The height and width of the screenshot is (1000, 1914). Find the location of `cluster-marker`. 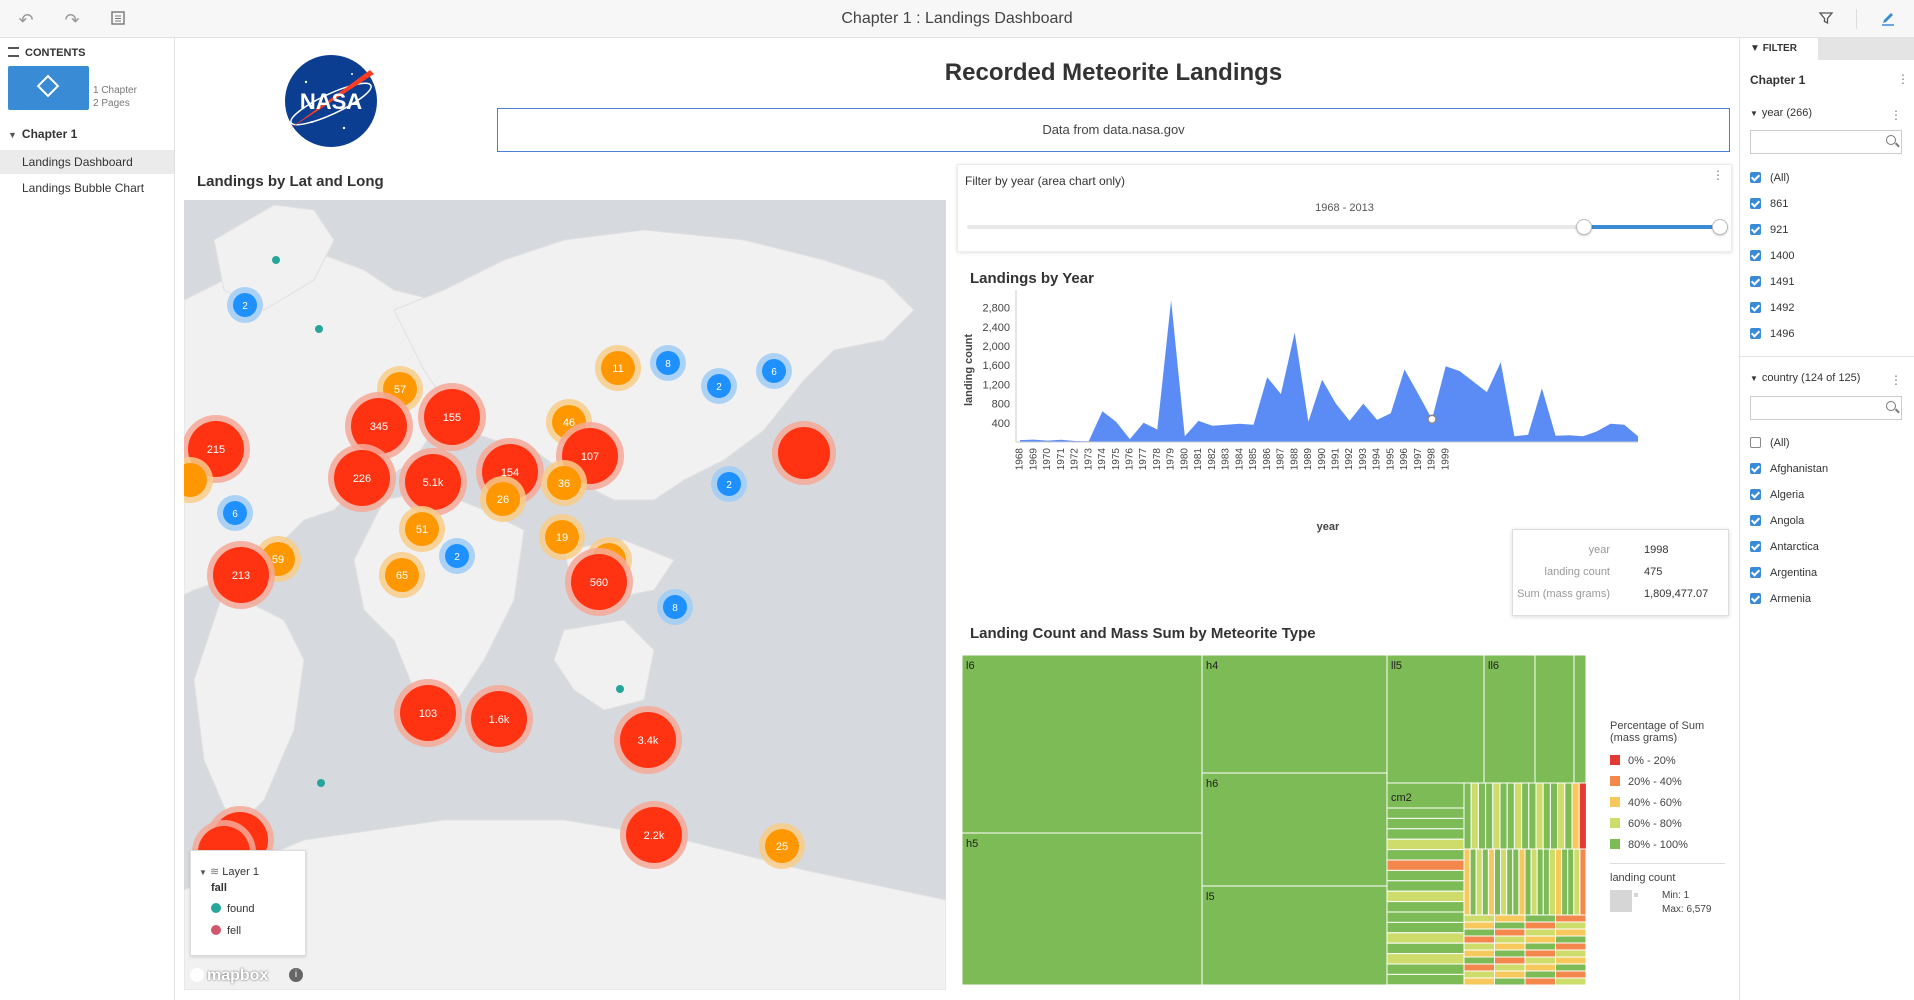

cluster-marker is located at coordinates (804, 453).